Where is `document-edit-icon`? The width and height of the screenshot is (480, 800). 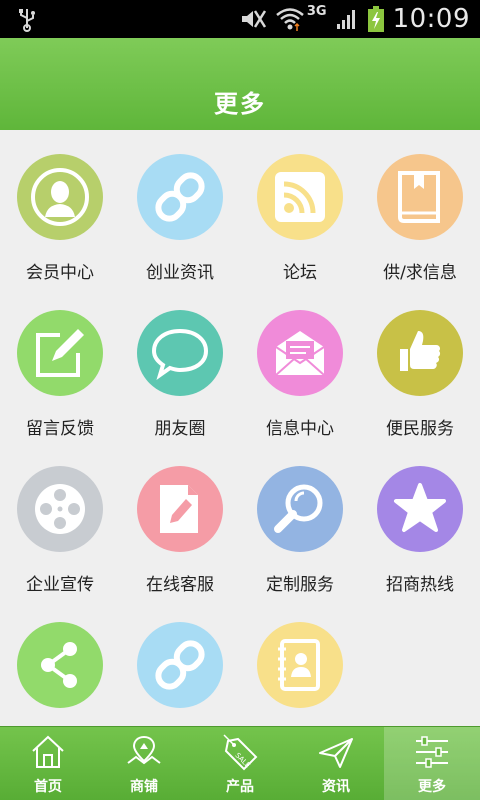
document-edit-icon is located at coordinates (180, 509).